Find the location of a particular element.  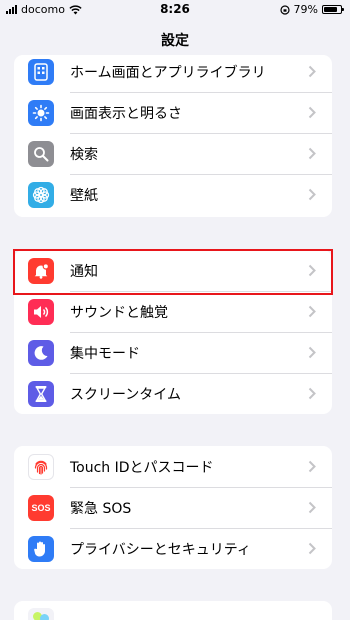

row-sounds-haptics: サウンドと触覚 is located at coordinates (173, 311).